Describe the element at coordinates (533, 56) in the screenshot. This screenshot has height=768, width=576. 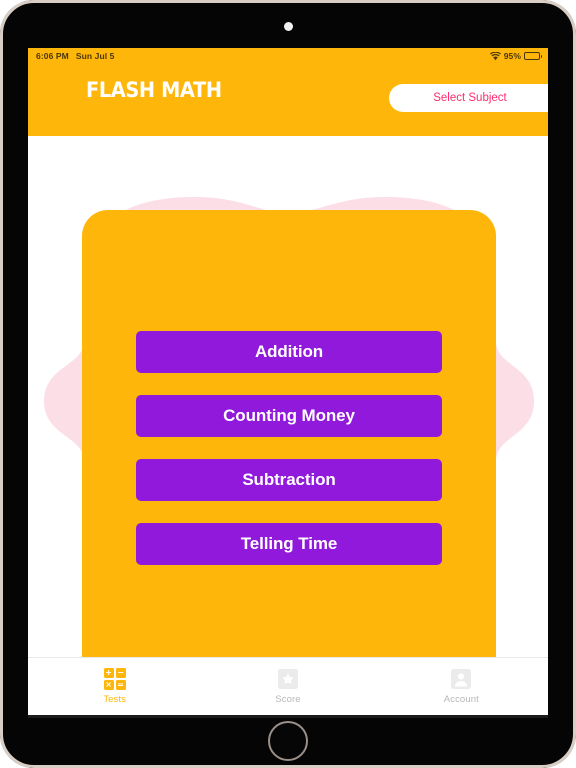
I see `battery-icon` at that location.